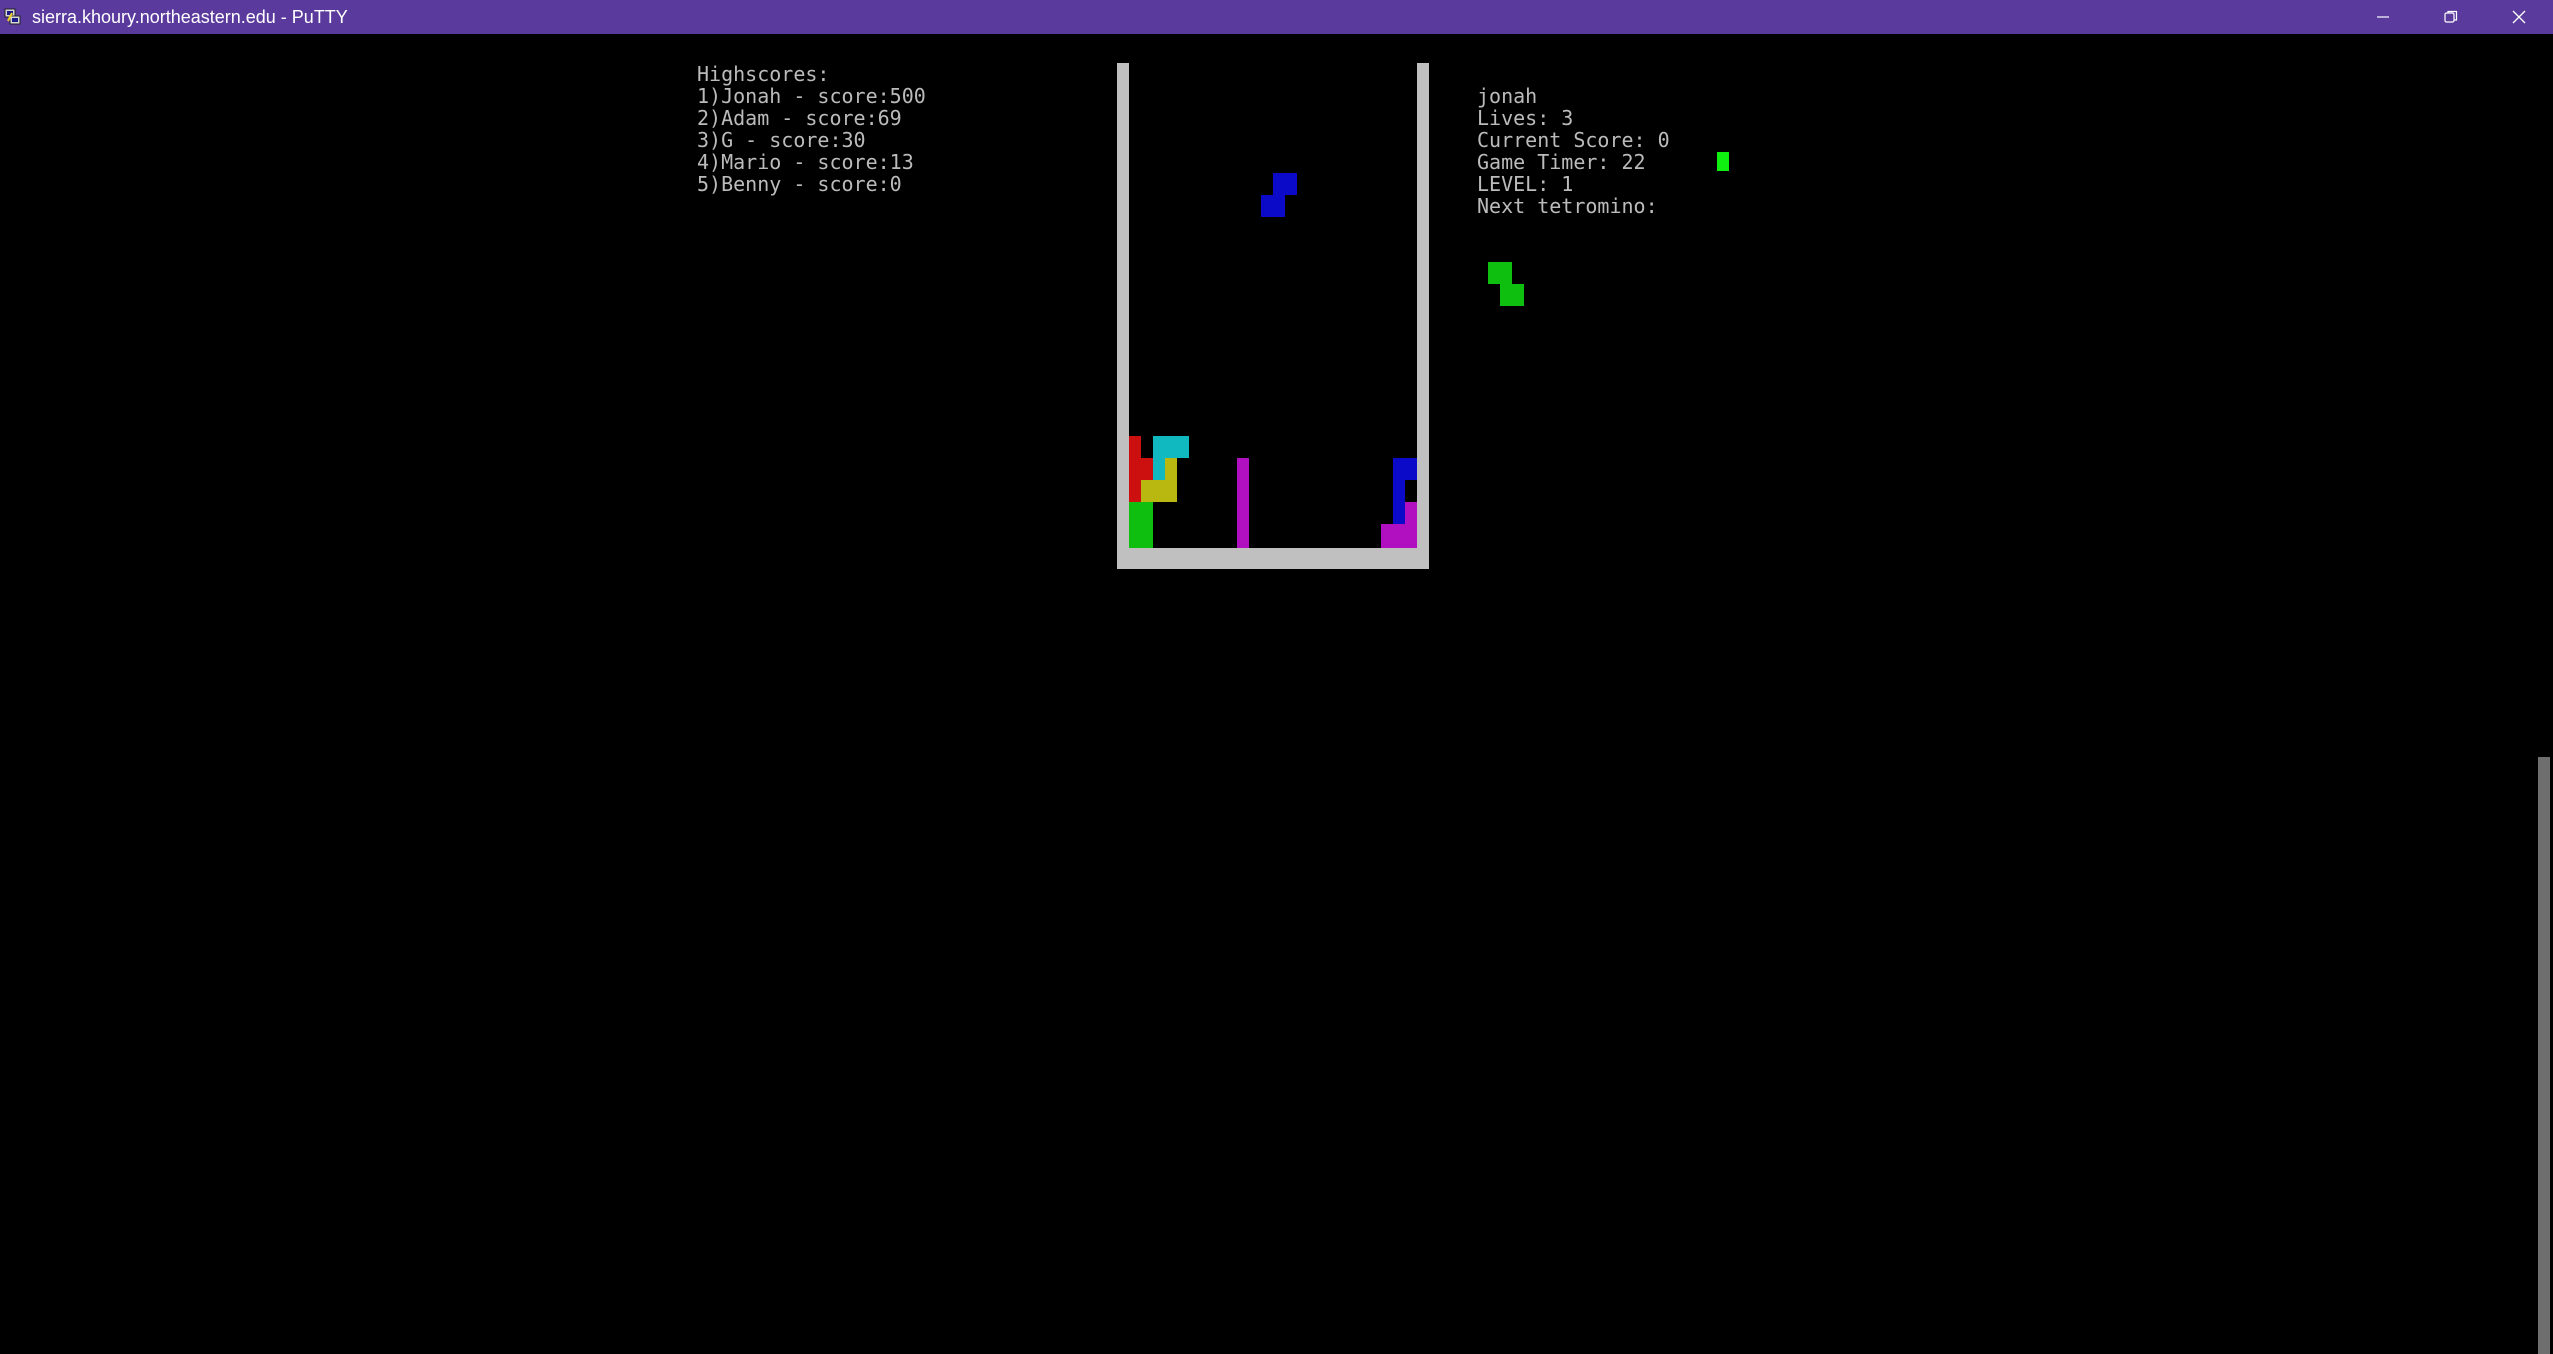  I want to click on minimize-icon, so click(2383, 17).